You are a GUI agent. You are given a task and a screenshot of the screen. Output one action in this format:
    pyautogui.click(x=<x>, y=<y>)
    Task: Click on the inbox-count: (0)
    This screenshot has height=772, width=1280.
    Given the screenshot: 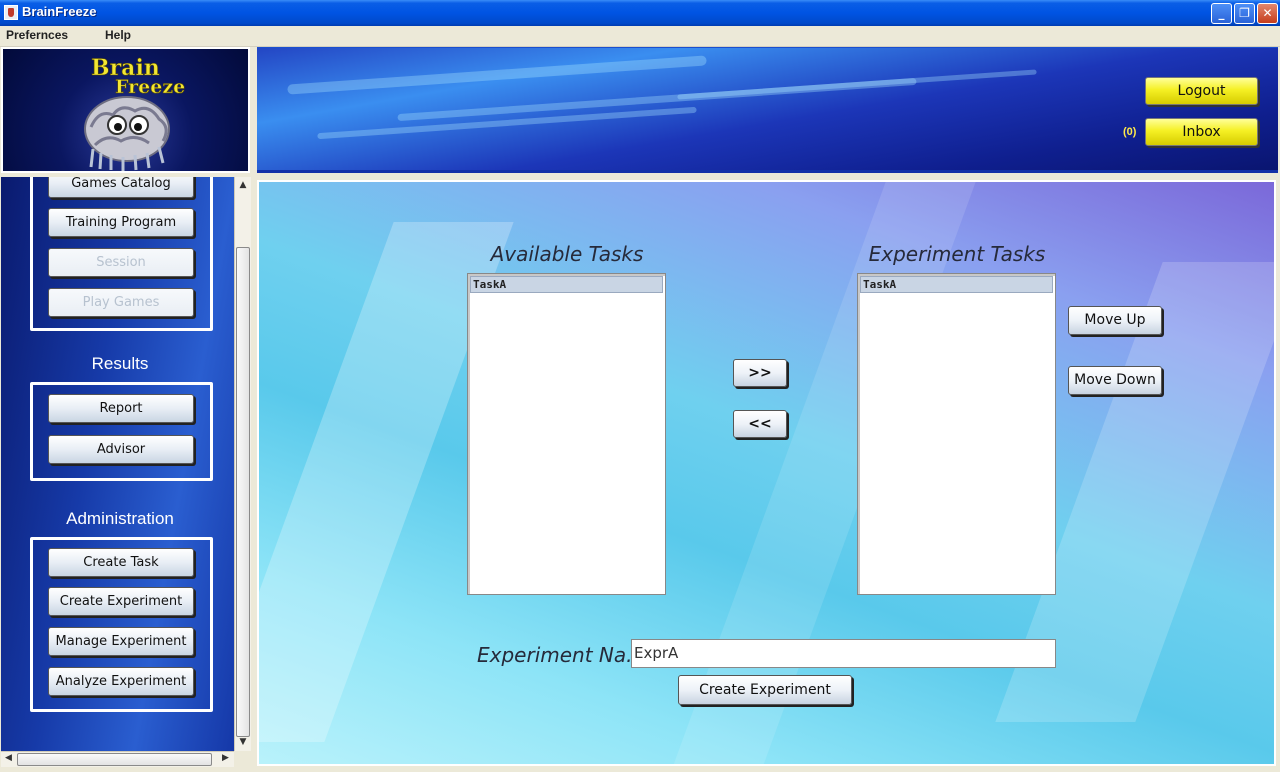 What is the action you would take?
    pyautogui.click(x=1130, y=132)
    